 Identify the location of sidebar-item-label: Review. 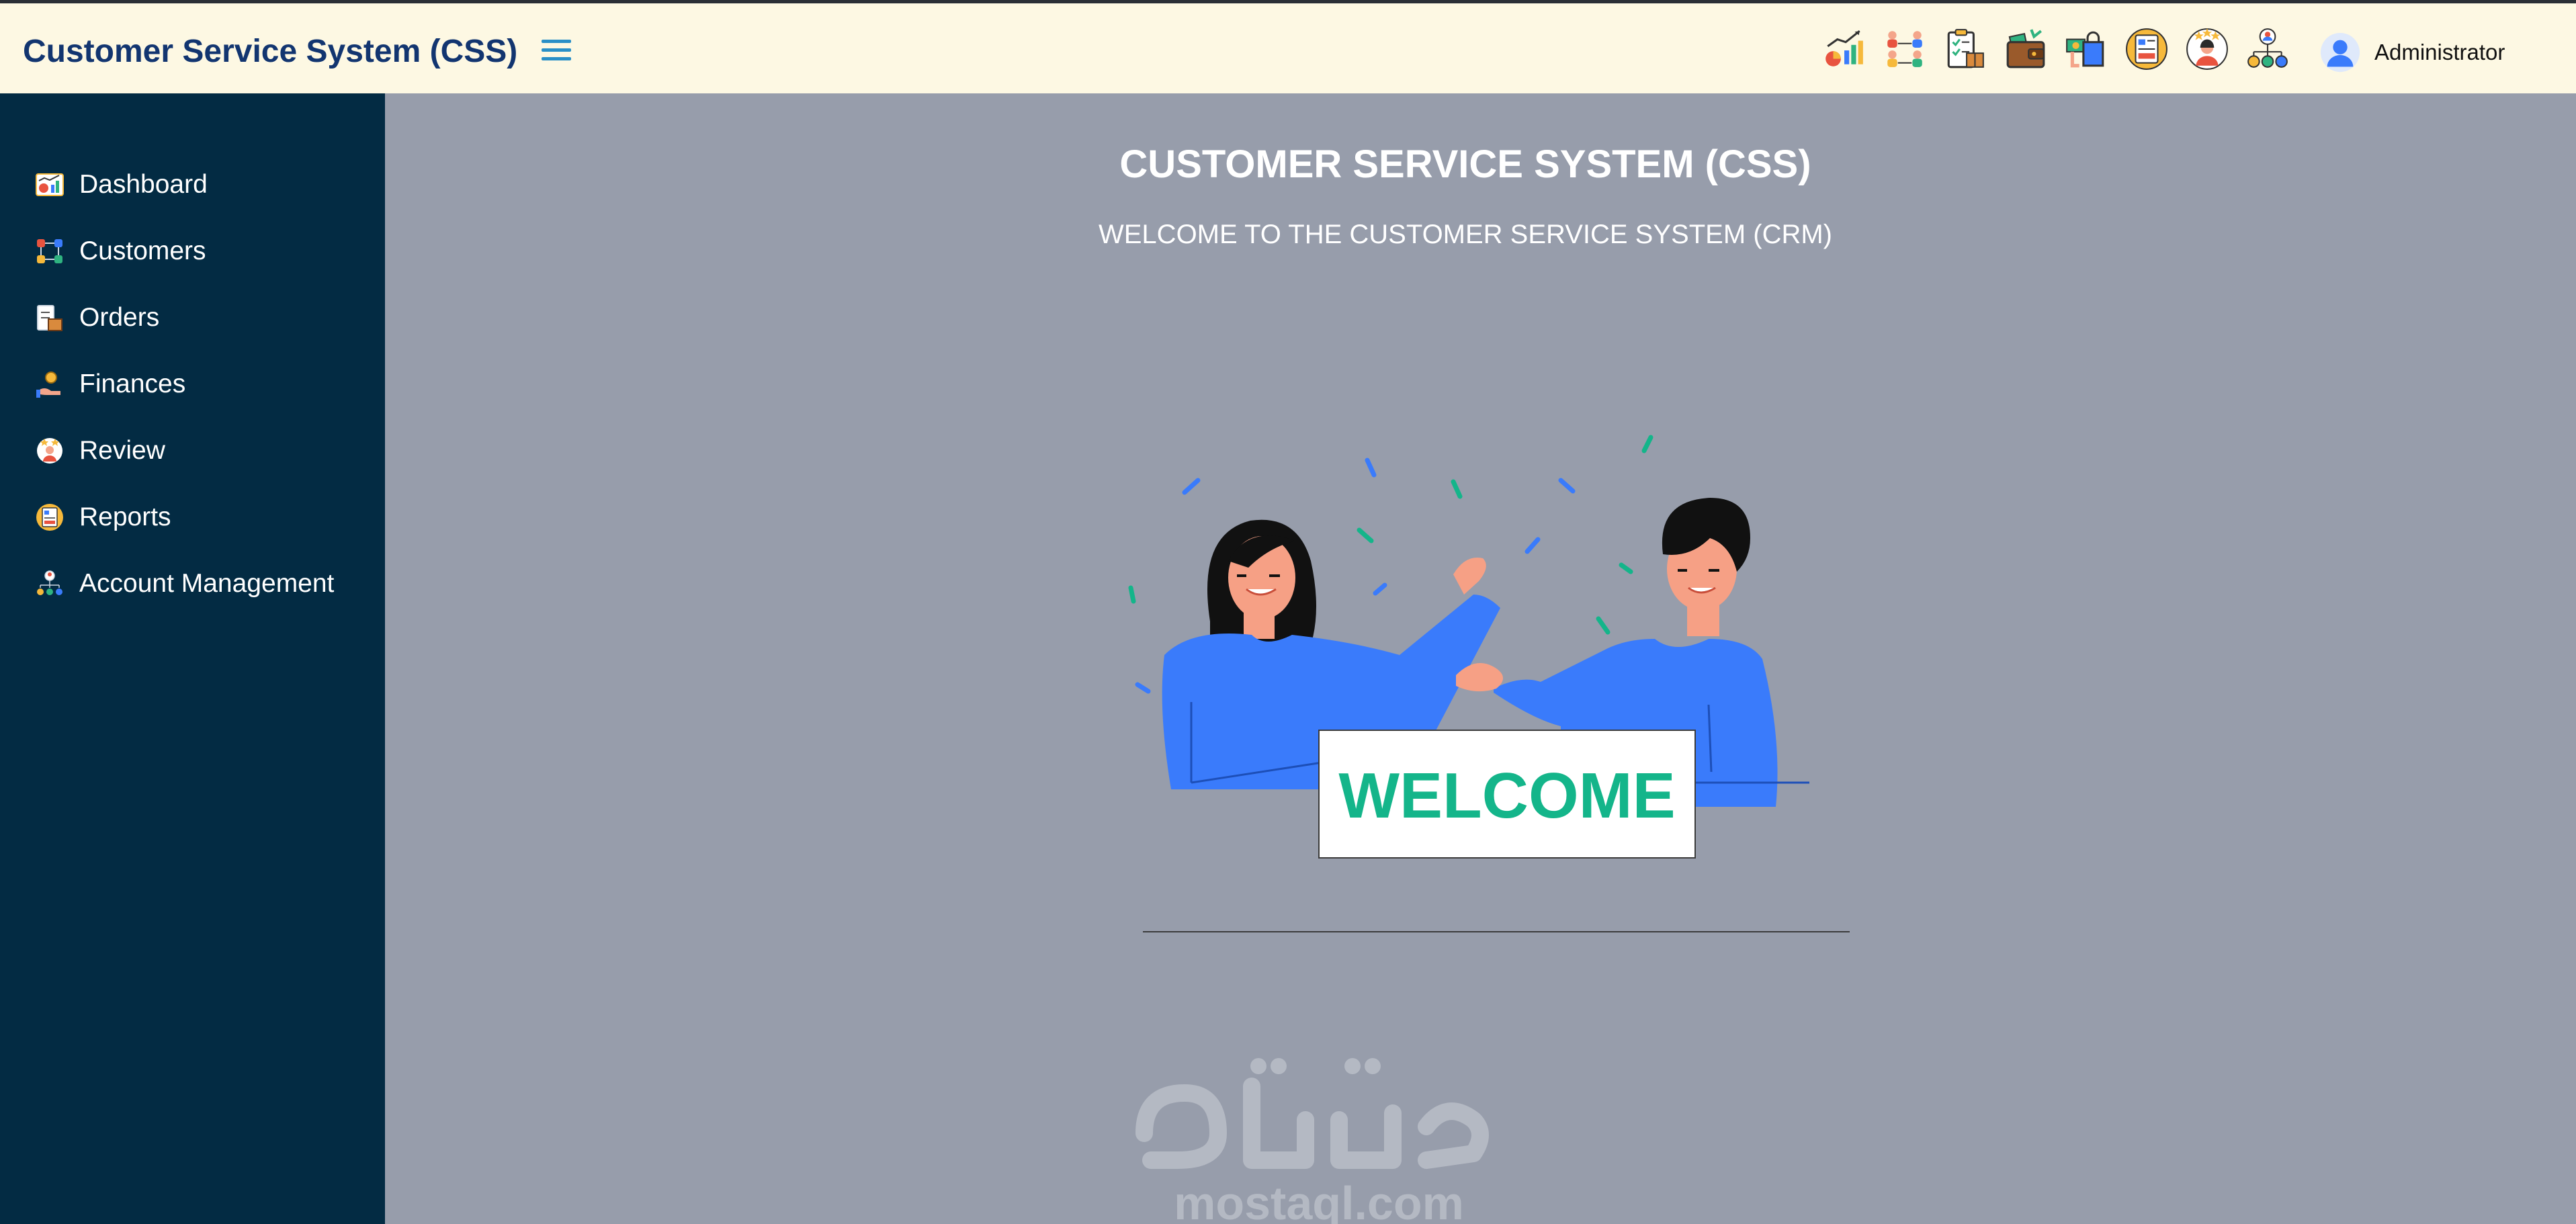
(122, 450).